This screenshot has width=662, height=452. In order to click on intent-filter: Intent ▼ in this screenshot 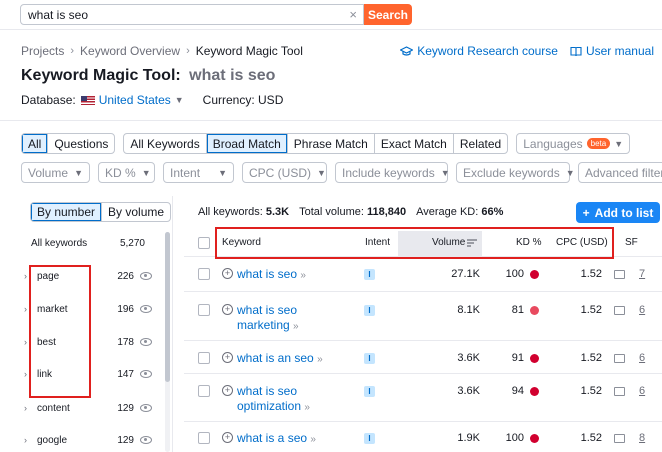, I will do `click(198, 172)`.